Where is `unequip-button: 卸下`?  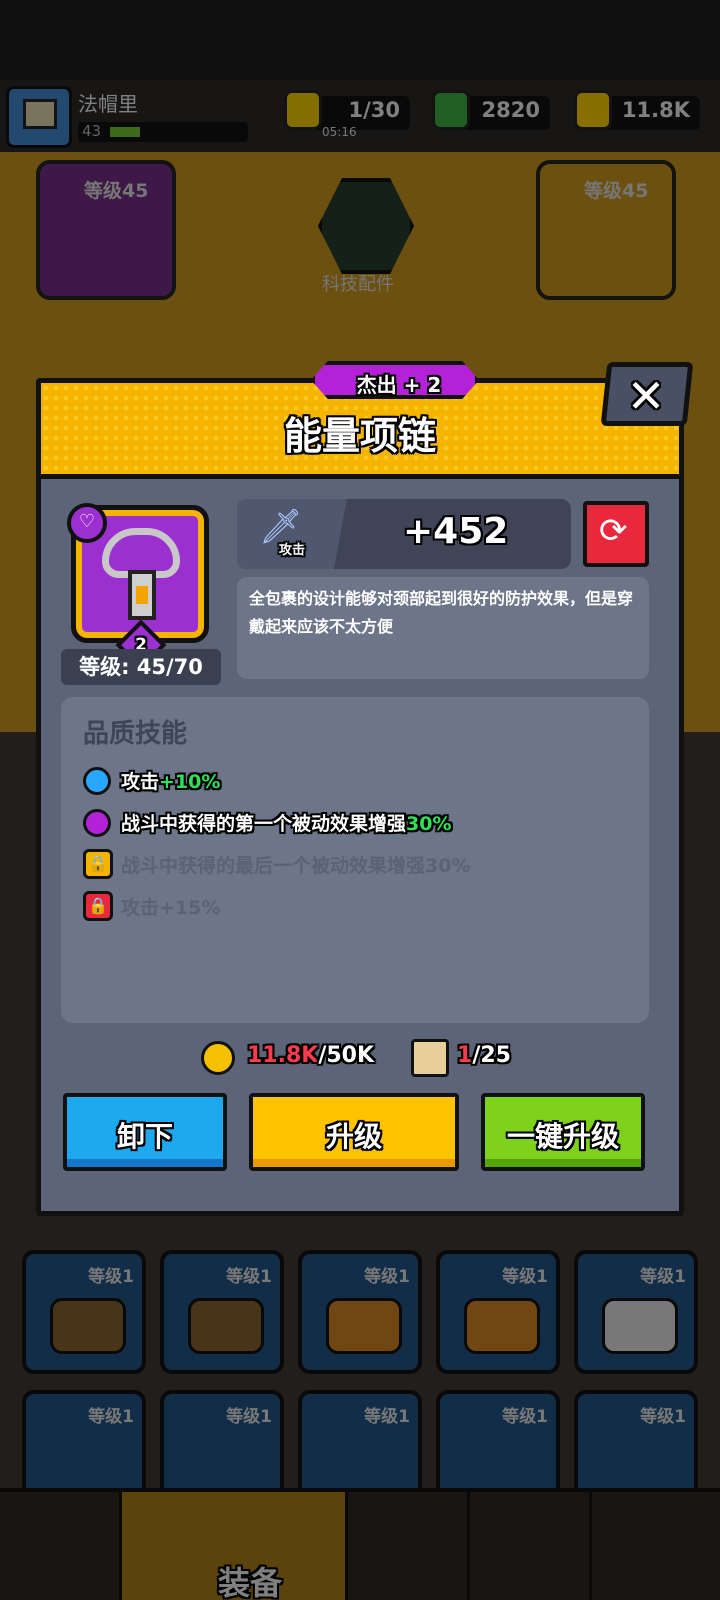 unequip-button: 卸下 is located at coordinates (145, 1132).